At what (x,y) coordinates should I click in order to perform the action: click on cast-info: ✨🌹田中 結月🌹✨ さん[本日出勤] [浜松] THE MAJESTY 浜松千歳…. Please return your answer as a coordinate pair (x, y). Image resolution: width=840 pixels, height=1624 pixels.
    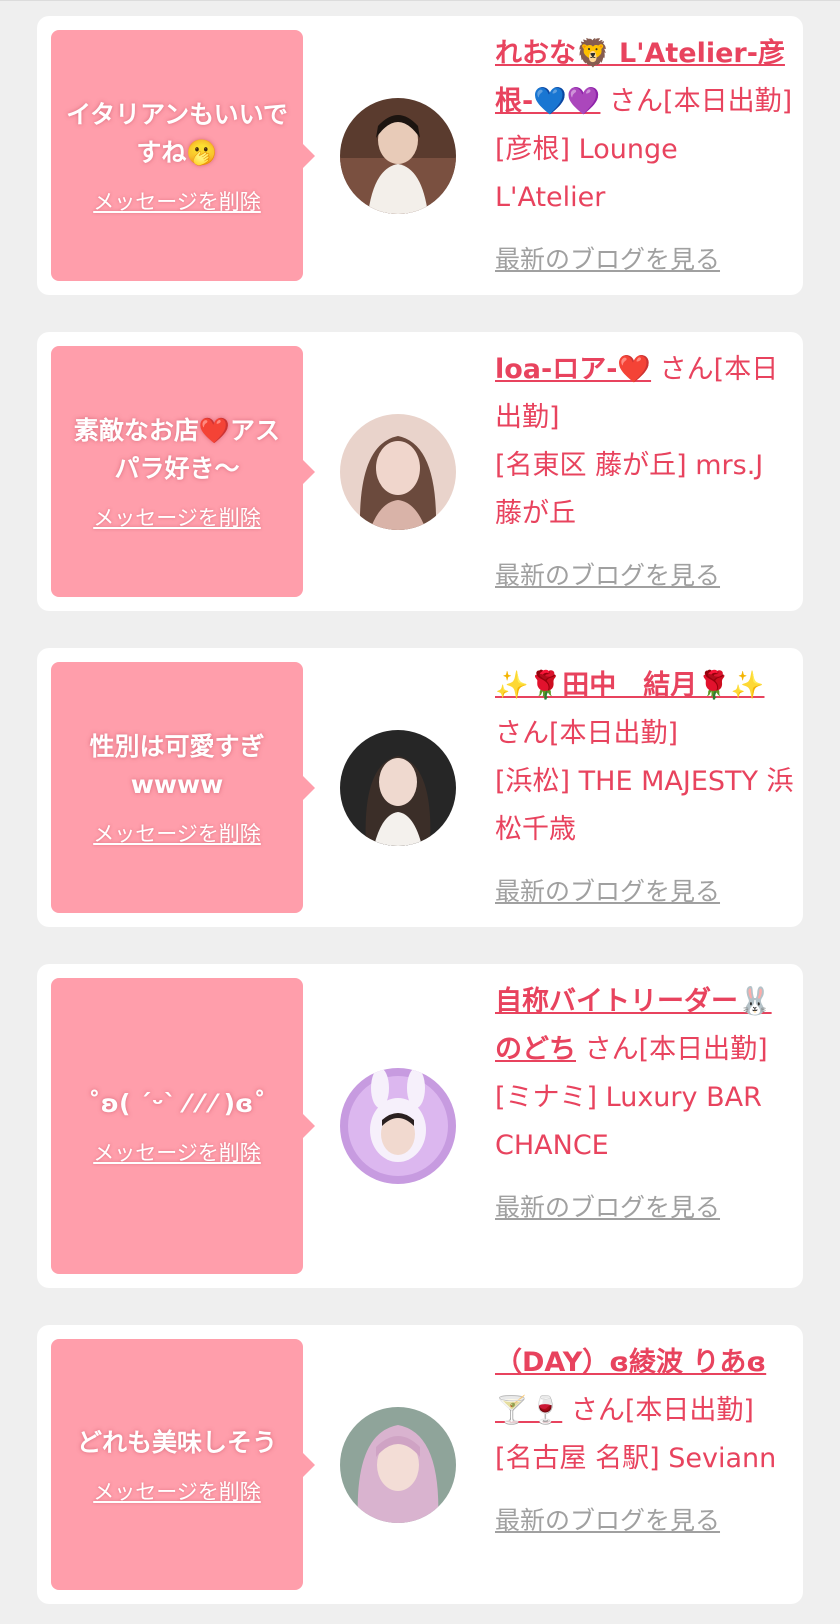
    Looking at the image, I should click on (645, 789).